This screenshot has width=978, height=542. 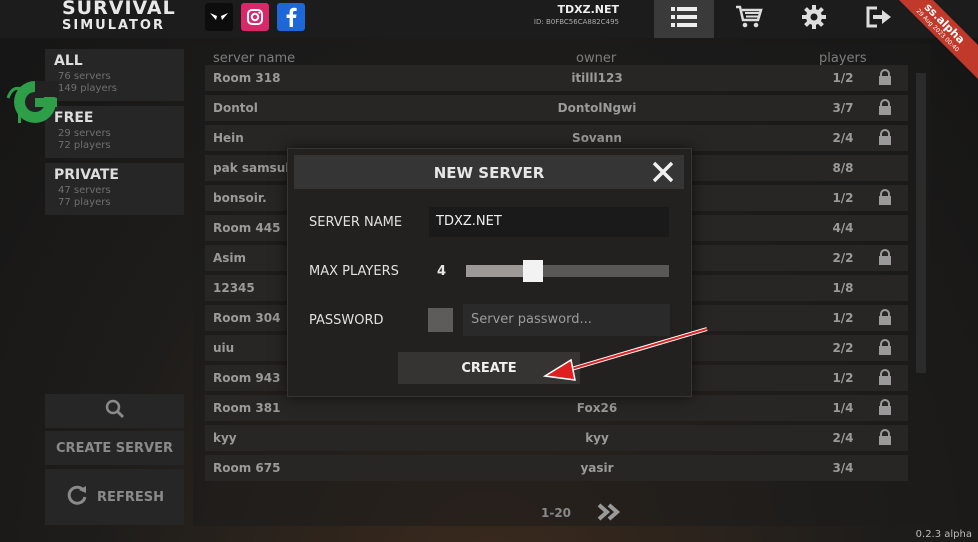 What do you see at coordinates (556, 108) in the screenshot?
I see `server-row: Dontol DontolNgwi 3/7` at bounding box center [556, 108].